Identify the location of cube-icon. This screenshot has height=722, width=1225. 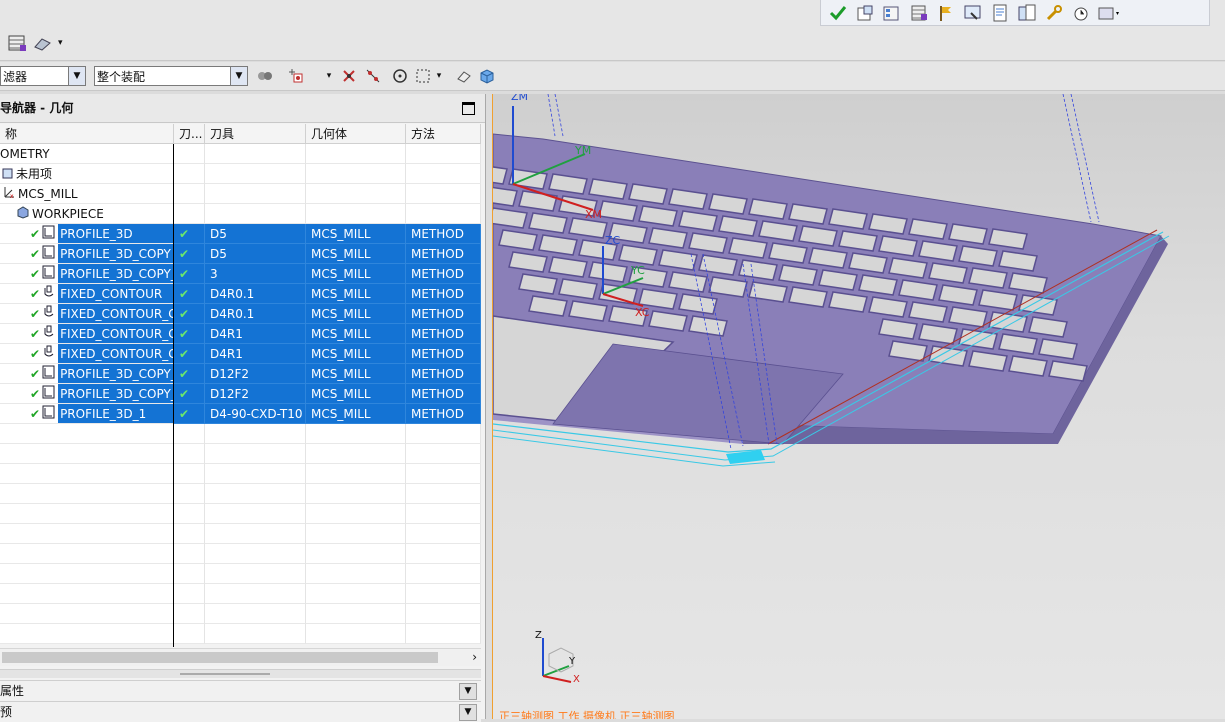
(487, 76).